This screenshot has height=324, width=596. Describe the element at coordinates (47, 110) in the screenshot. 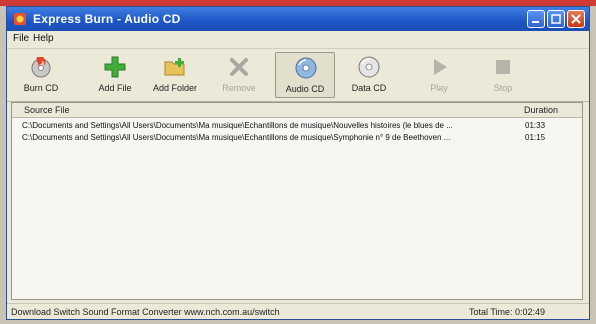

I see `column-source-file: Source File` at that location.